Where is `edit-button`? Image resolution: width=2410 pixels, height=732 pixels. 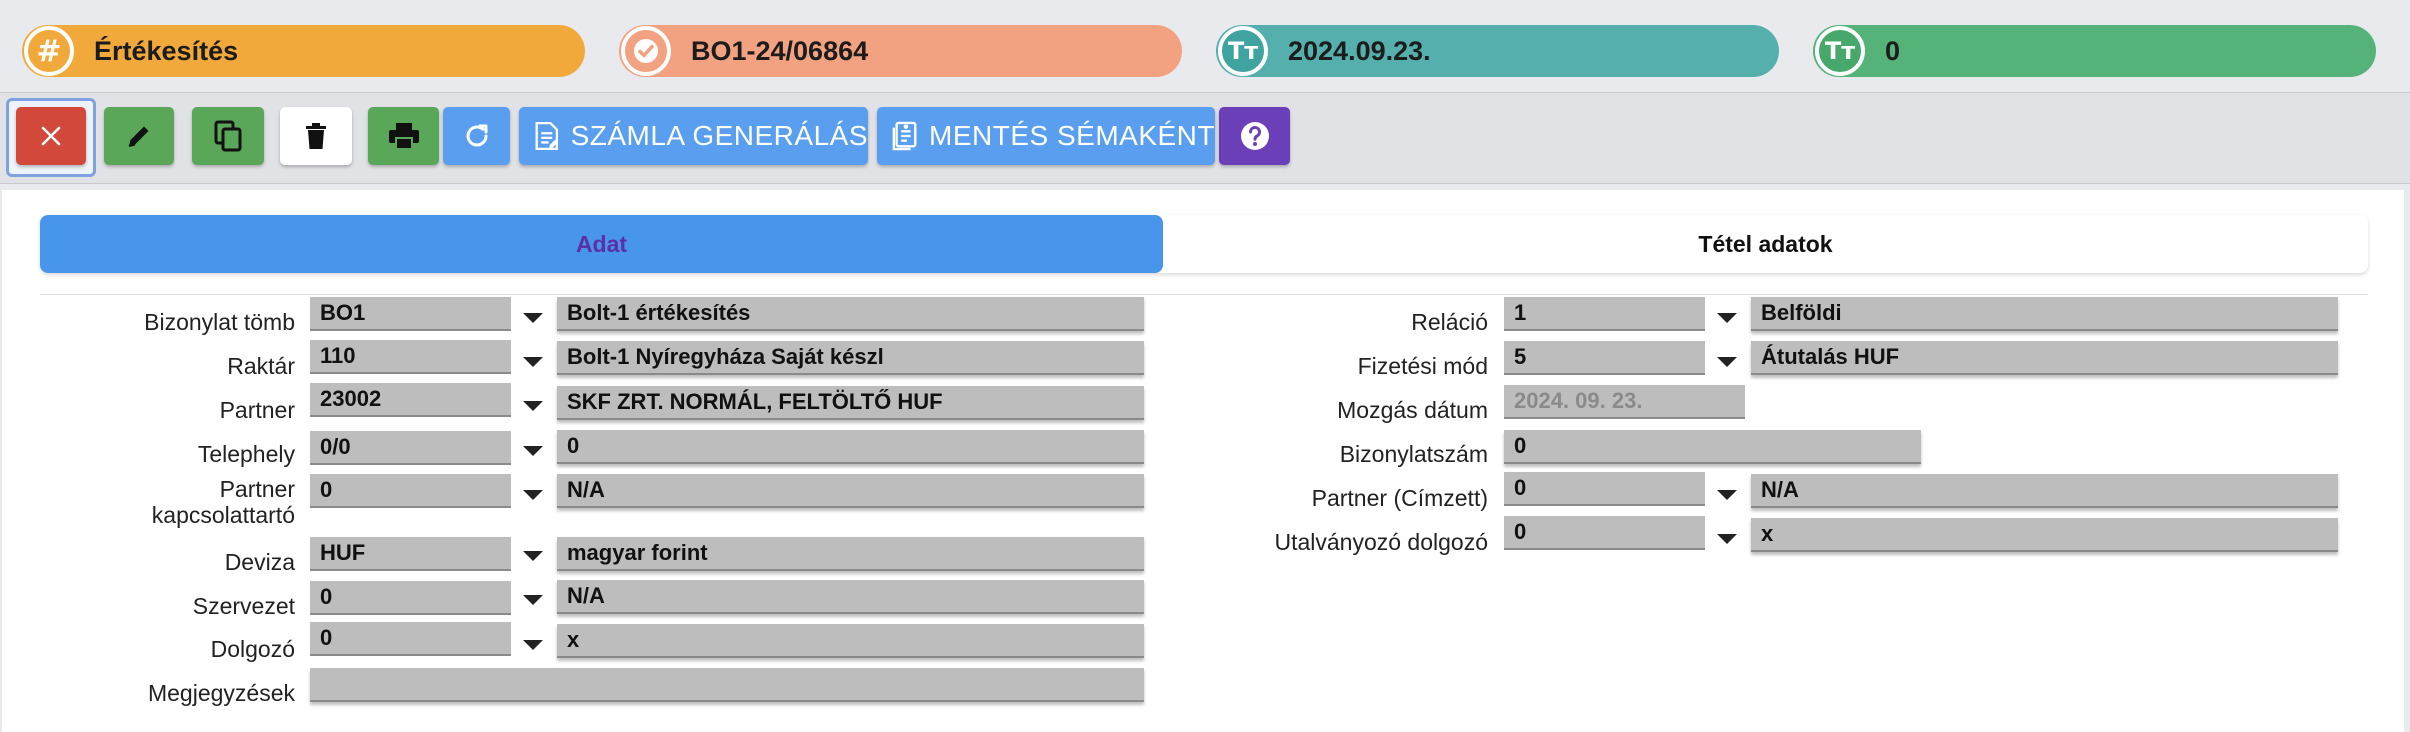
edit-button is located at coordinates (139, 136).